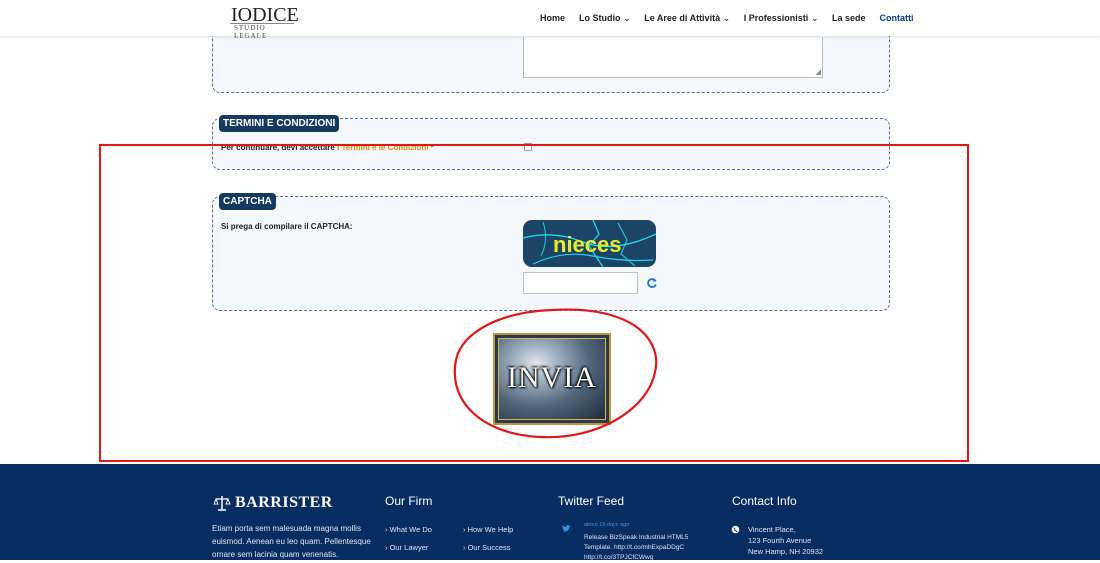 This screenshot has height=563, width=1100. I want to click on captcha-text: nieces, so click(587, 244).